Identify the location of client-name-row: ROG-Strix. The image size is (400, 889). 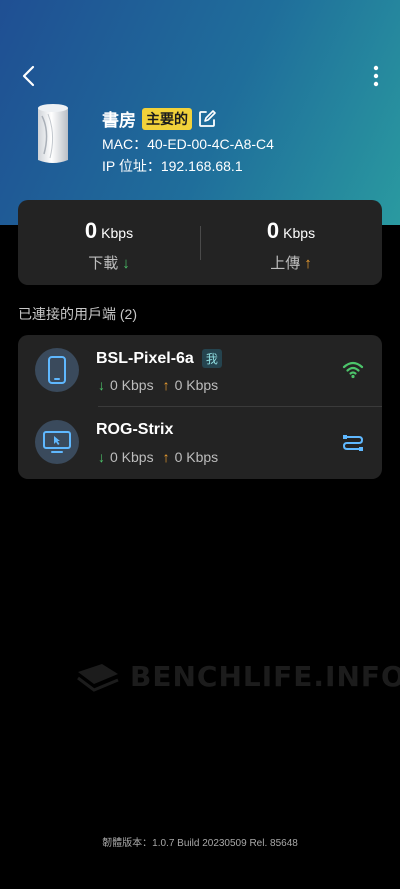
(134, 430).